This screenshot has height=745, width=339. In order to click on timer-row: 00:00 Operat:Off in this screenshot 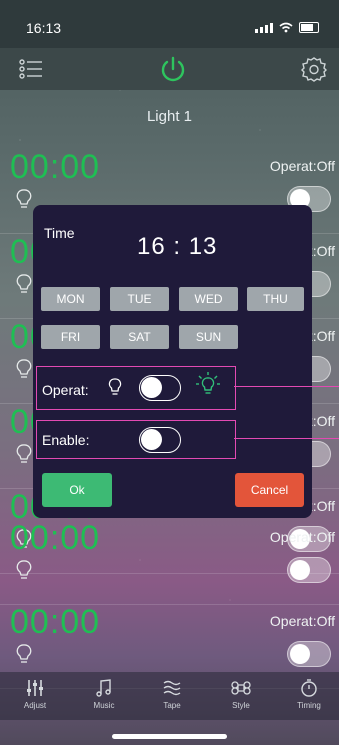, I will do `click(169, 562)`.